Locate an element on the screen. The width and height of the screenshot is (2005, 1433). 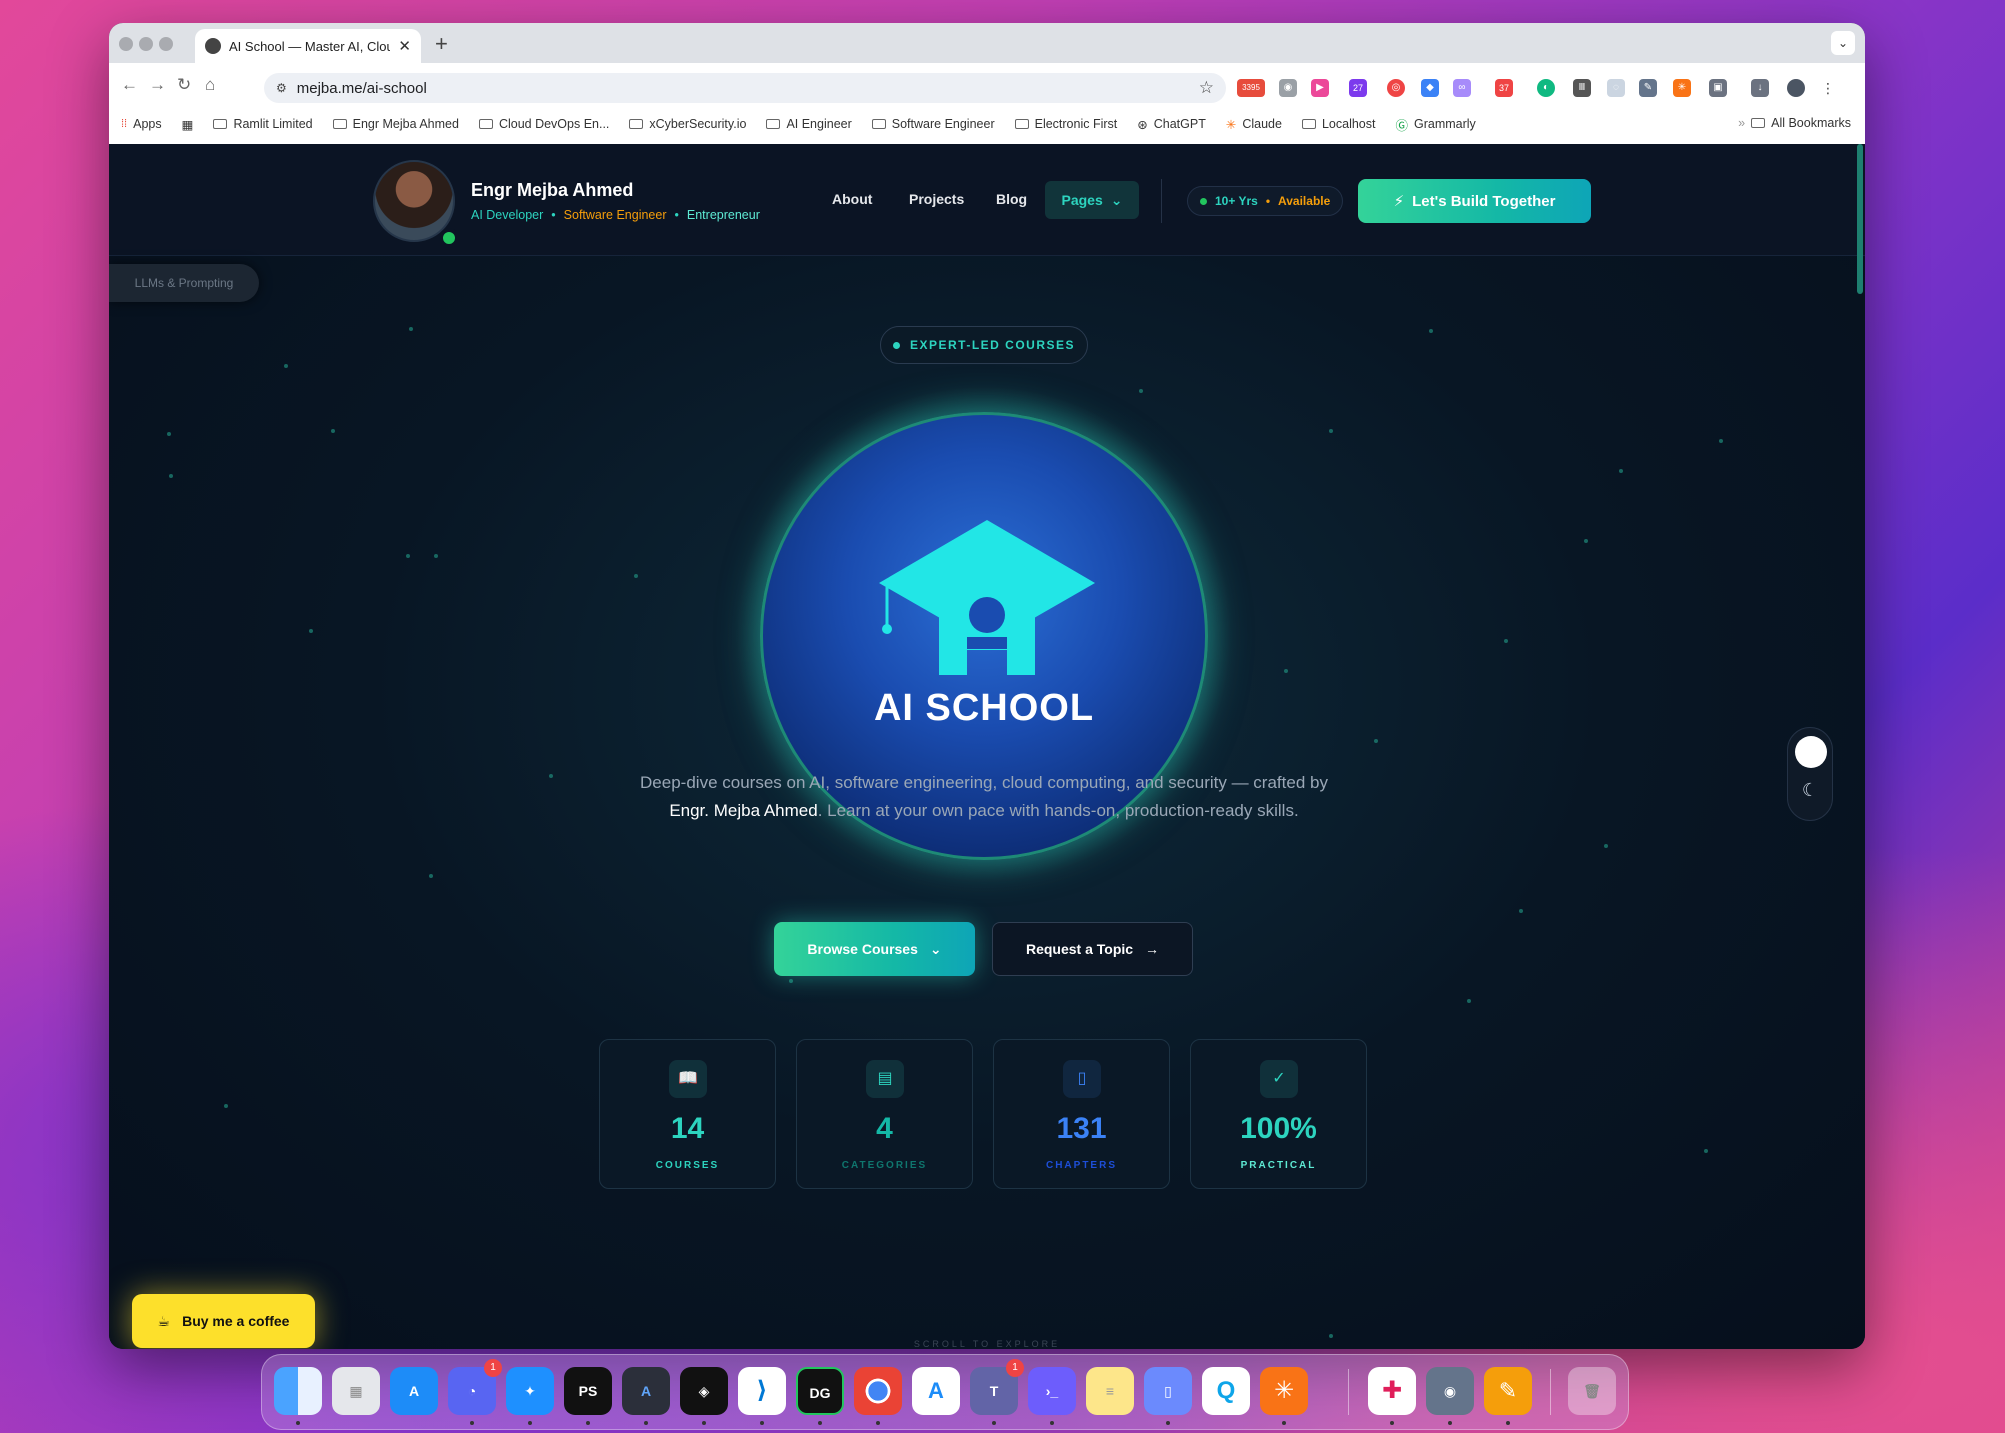
extension-icon-9: ◐ is located at coordinates (1546, 88).